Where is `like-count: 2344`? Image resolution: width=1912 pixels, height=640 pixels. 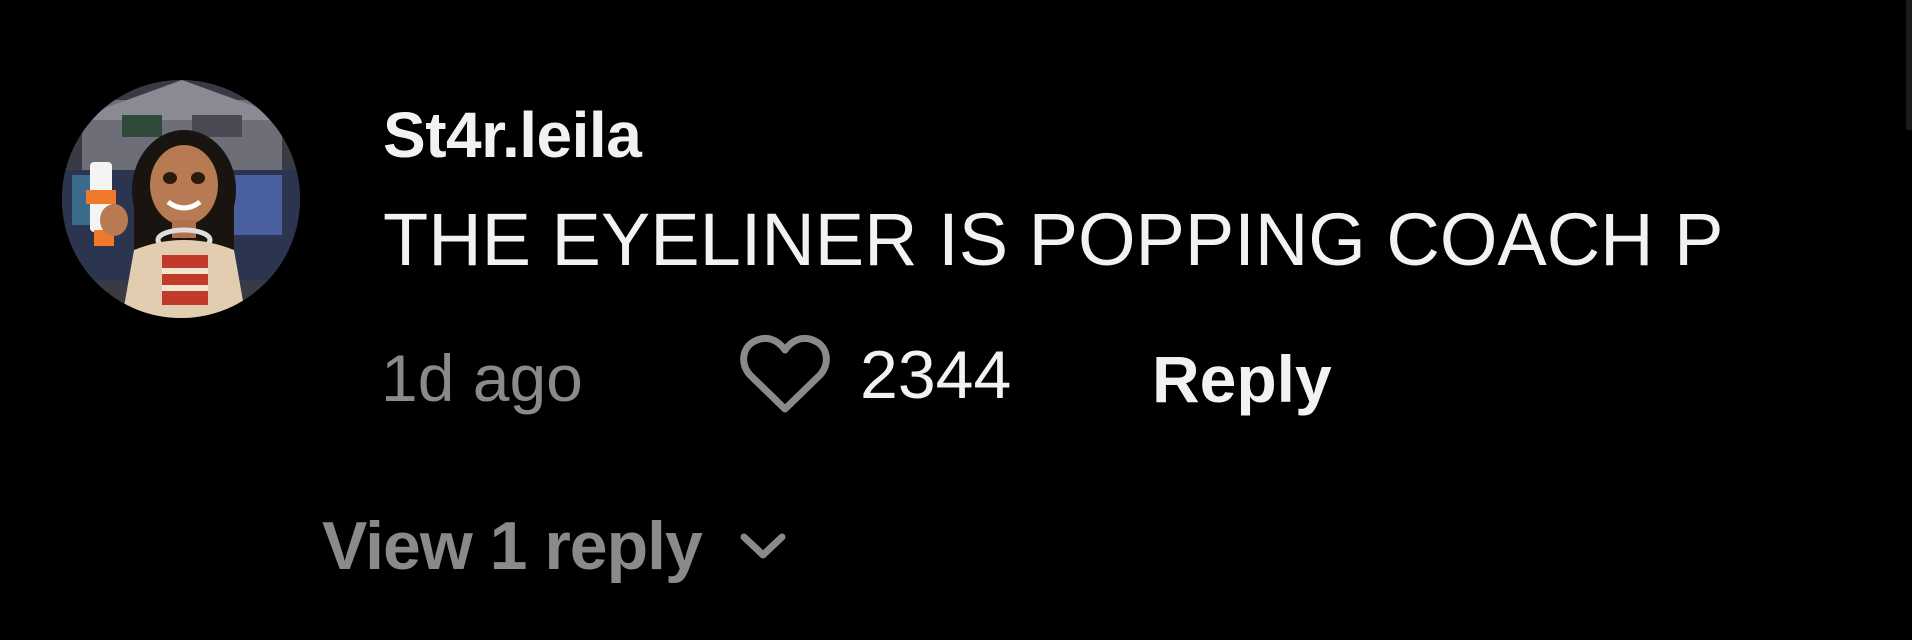 like-count: 2344 is located at coordinates (936, 375).